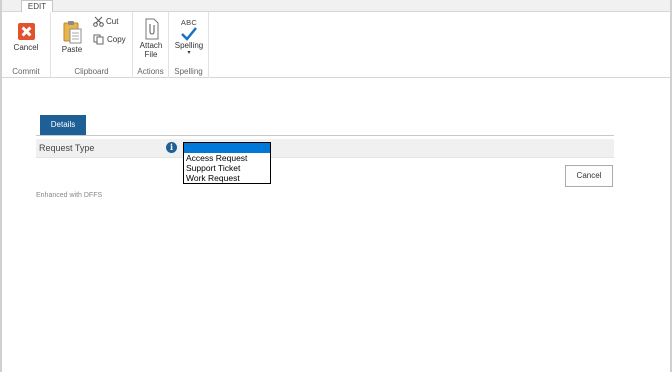  What do you see at coordinates (189, 53) in the screenshot?
I see `dropdown-arrow-icon: ▾` at bounding box center [189, 53].